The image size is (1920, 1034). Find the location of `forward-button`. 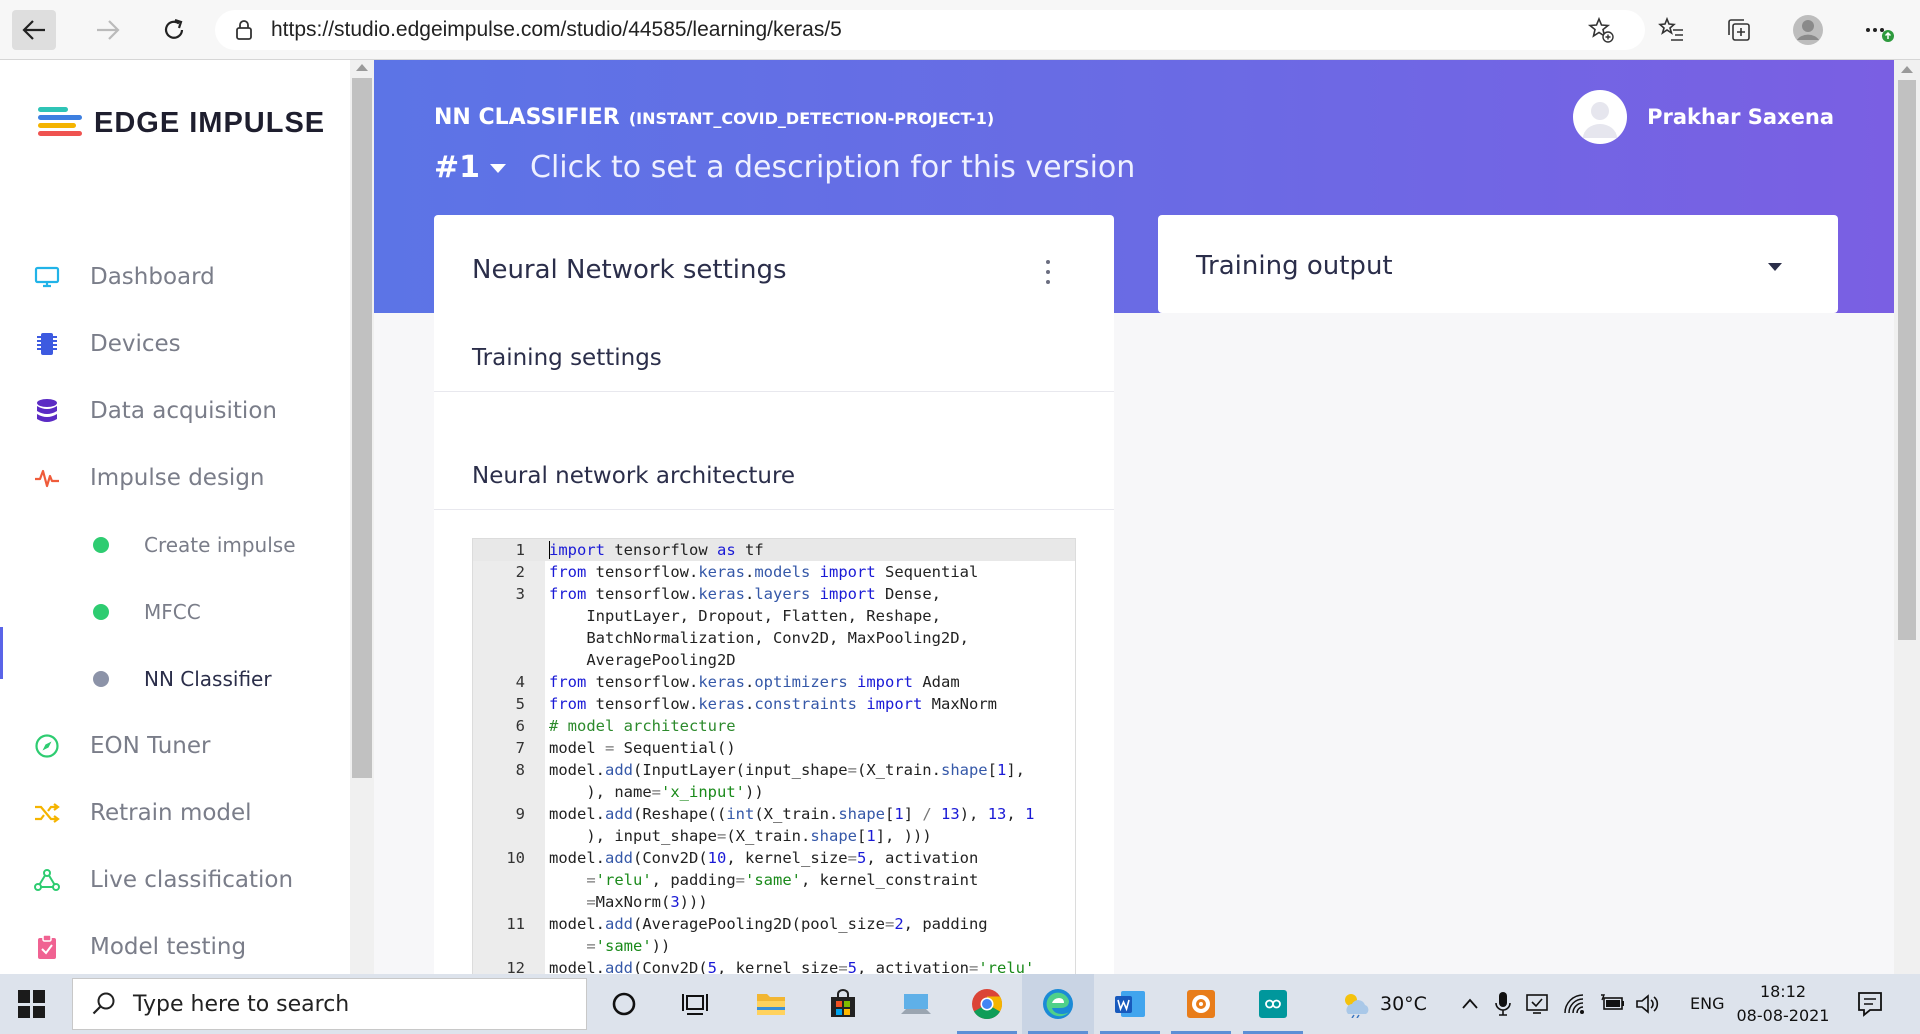

forward-button is located at coordinates (108, 30).